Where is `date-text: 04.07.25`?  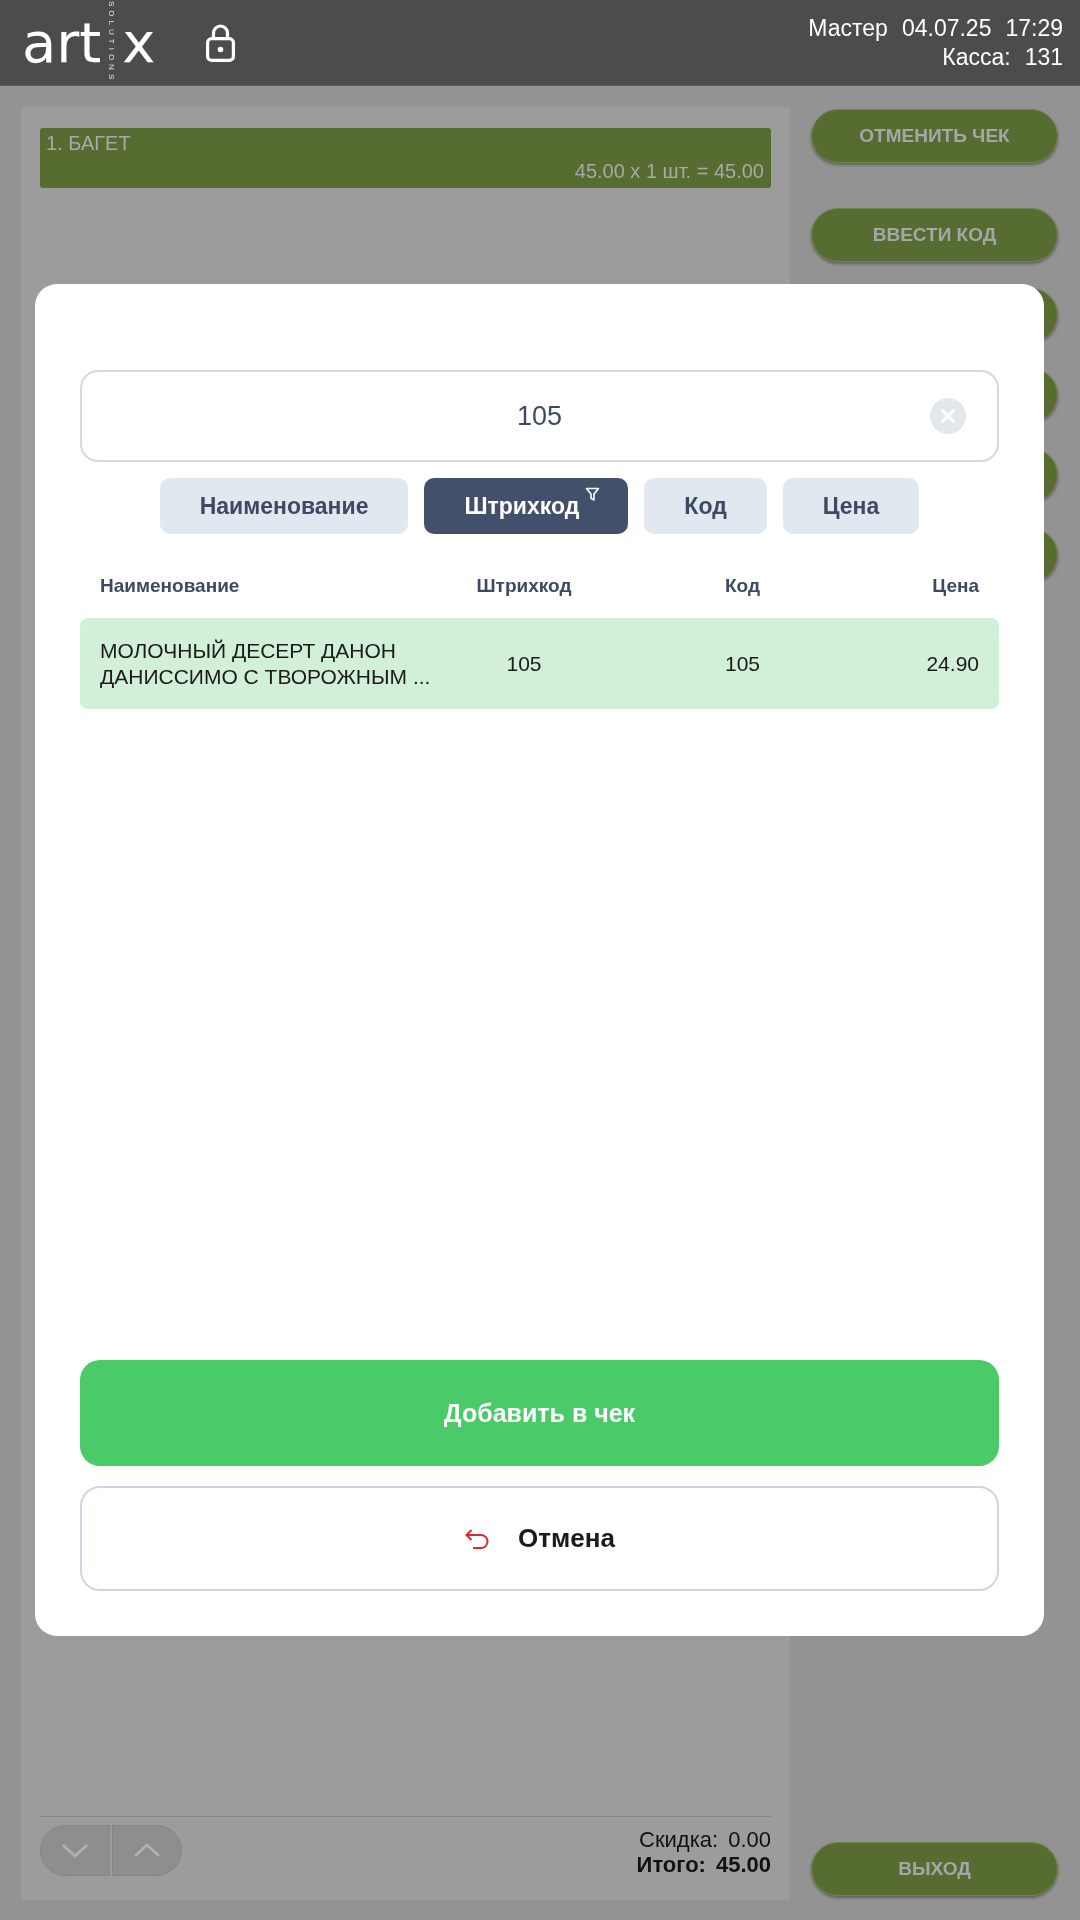
date-text: 04.07.25 is located at coordinates (946, 28).